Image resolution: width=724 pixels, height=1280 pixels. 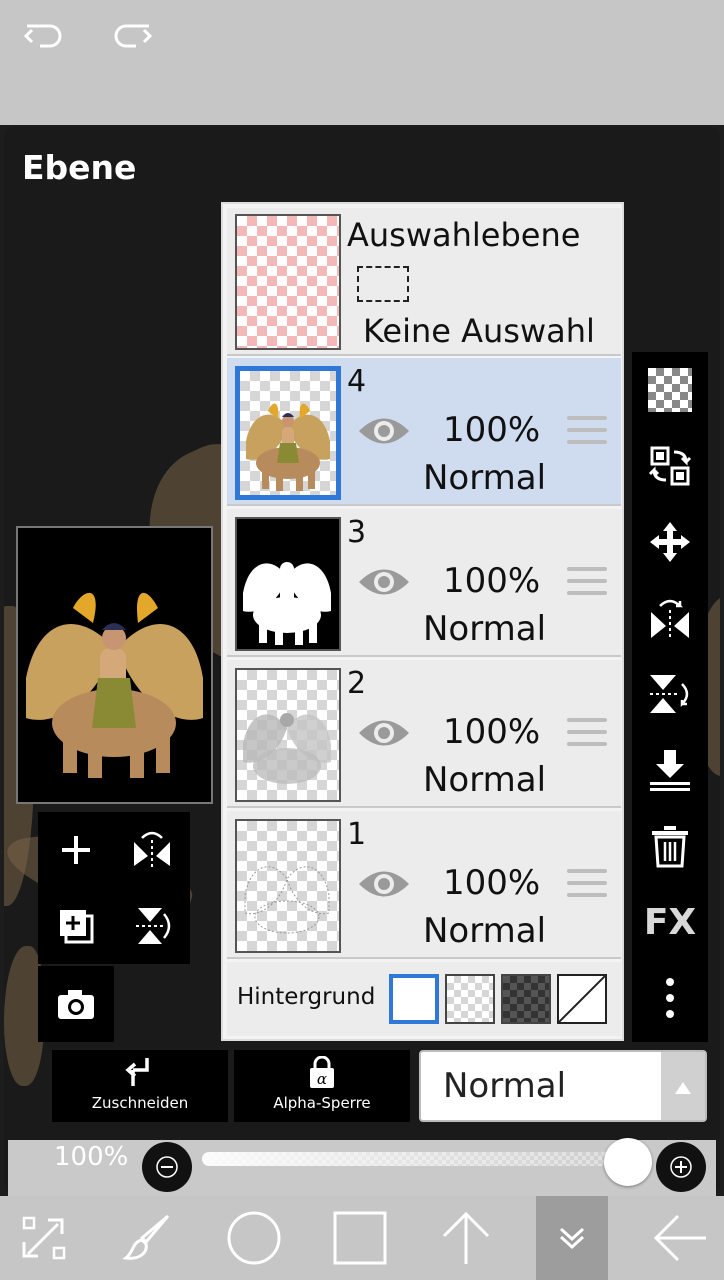 I want to click on bottom-toolbar, so click(x=362, y=1238).